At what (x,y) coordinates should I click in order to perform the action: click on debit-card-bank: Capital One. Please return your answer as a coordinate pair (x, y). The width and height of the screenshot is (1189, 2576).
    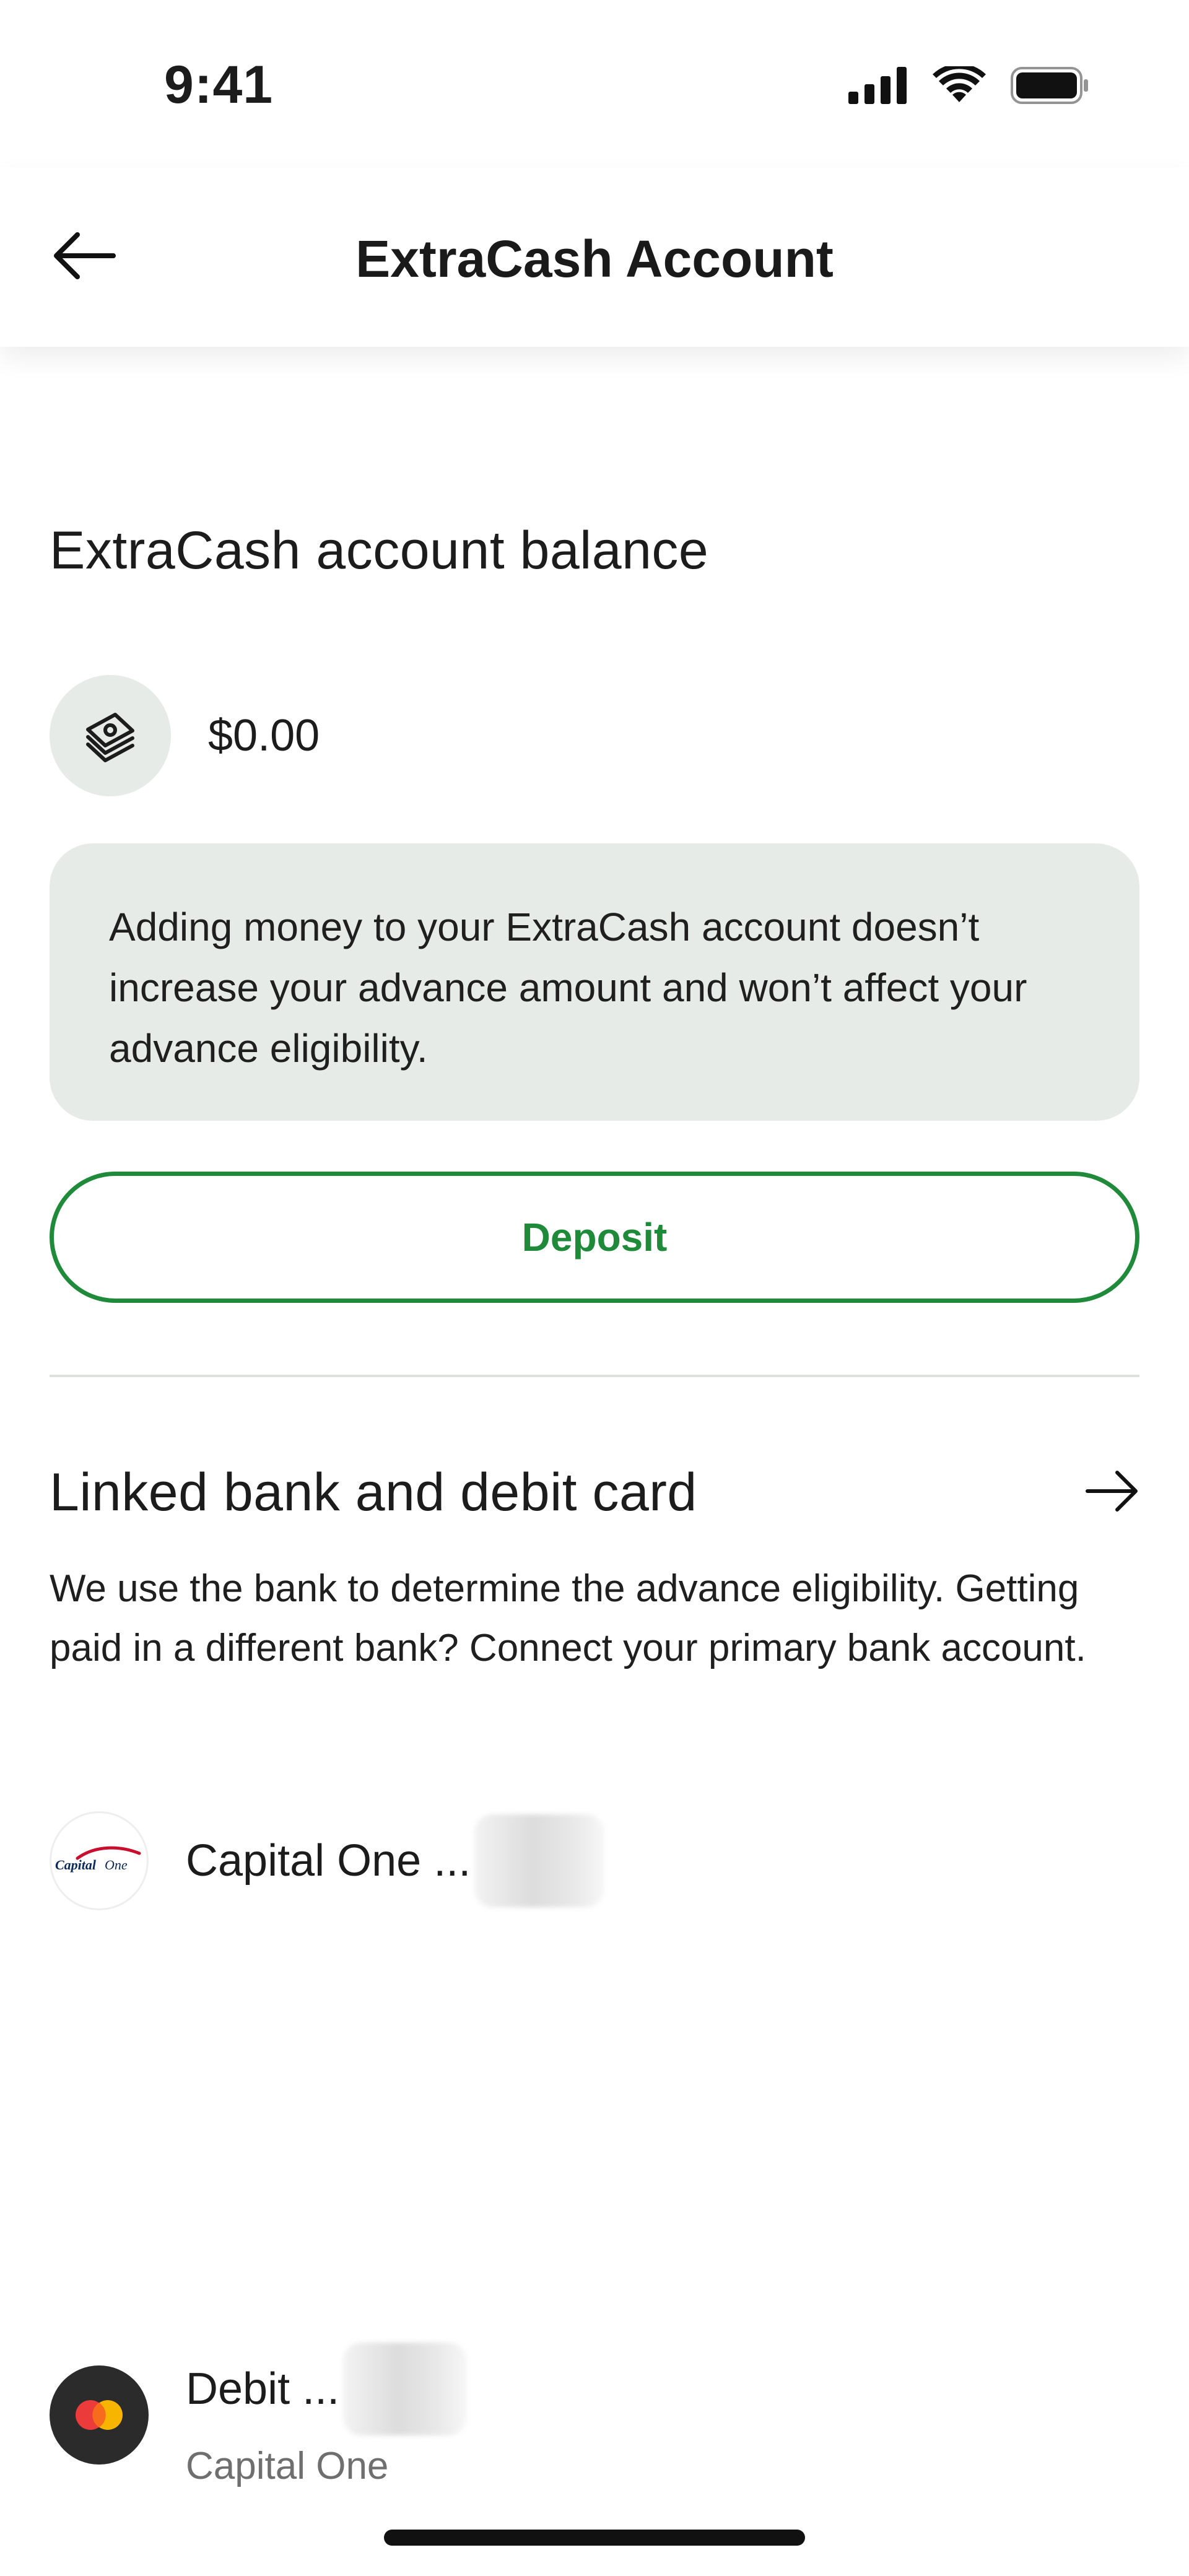
    Looking at the image, I should click on (287, 2465).